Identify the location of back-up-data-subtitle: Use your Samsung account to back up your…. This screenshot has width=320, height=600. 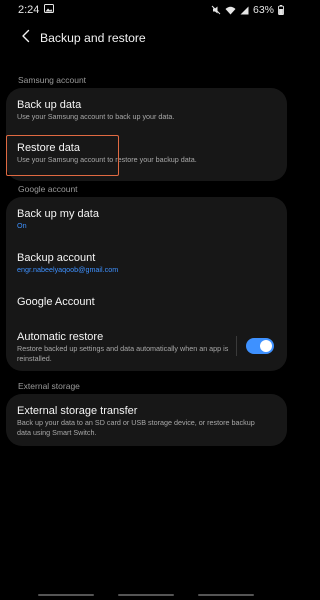
(96, 116).